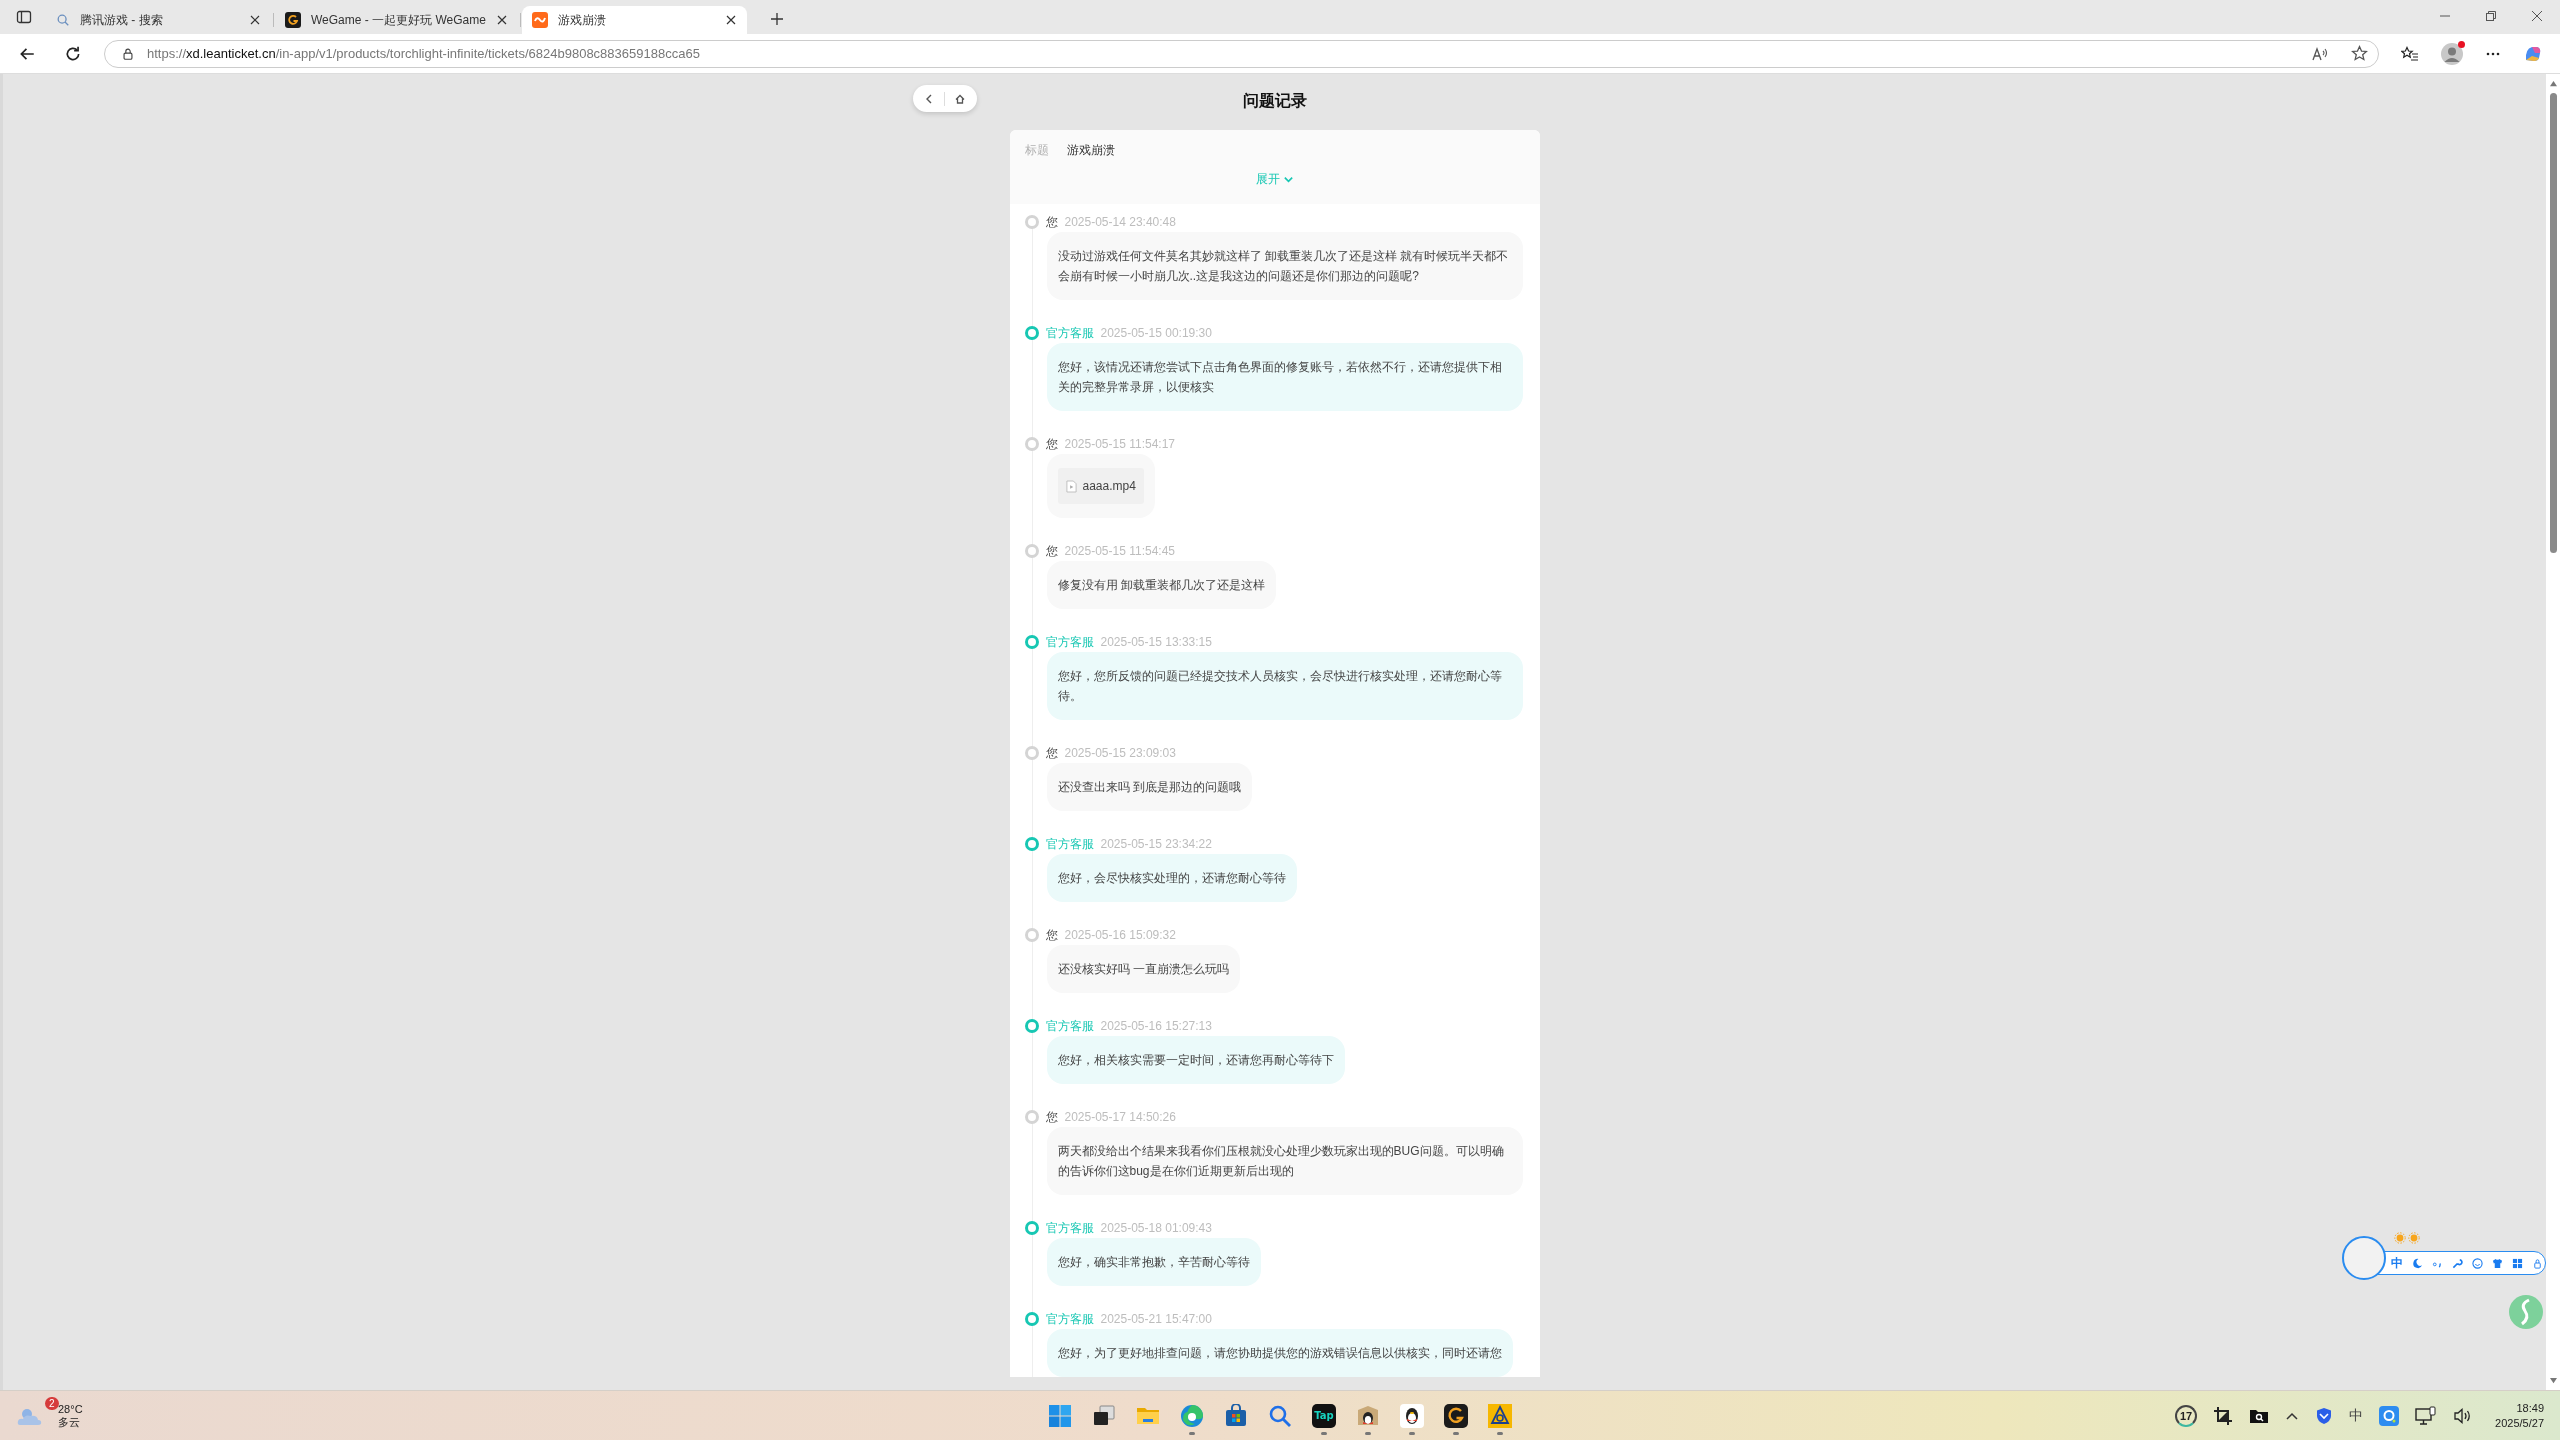 The height and width of the screenshot is (1440, 2560). I want to click on windows-icon, so click(1060, 1415).